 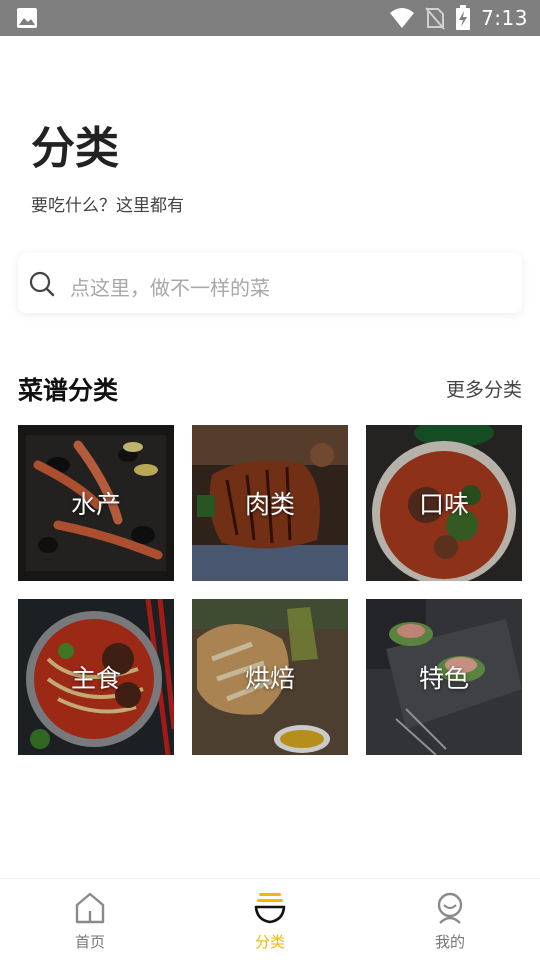 What do you see at coordinates (463, 17) in the screenshot?
I see `battery-charging-icon` at bounding box center [463, 17].